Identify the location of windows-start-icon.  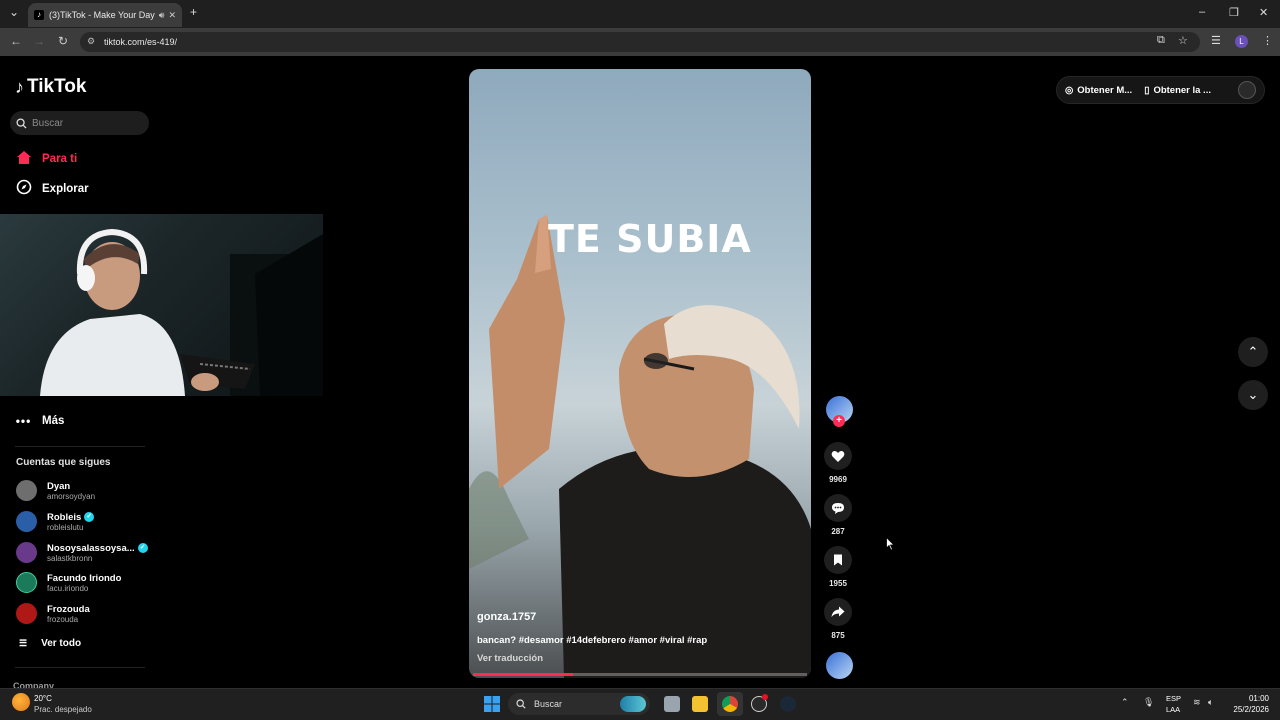
(492, 704).